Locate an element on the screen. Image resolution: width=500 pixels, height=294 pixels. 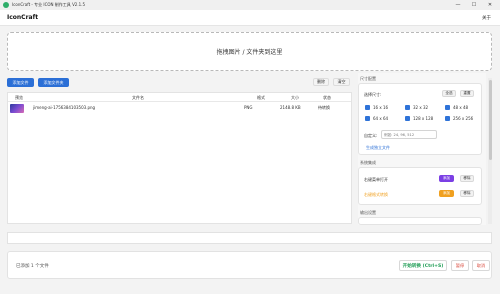
size-128-label: 128 x 128 is located at coordinates (423, 118).